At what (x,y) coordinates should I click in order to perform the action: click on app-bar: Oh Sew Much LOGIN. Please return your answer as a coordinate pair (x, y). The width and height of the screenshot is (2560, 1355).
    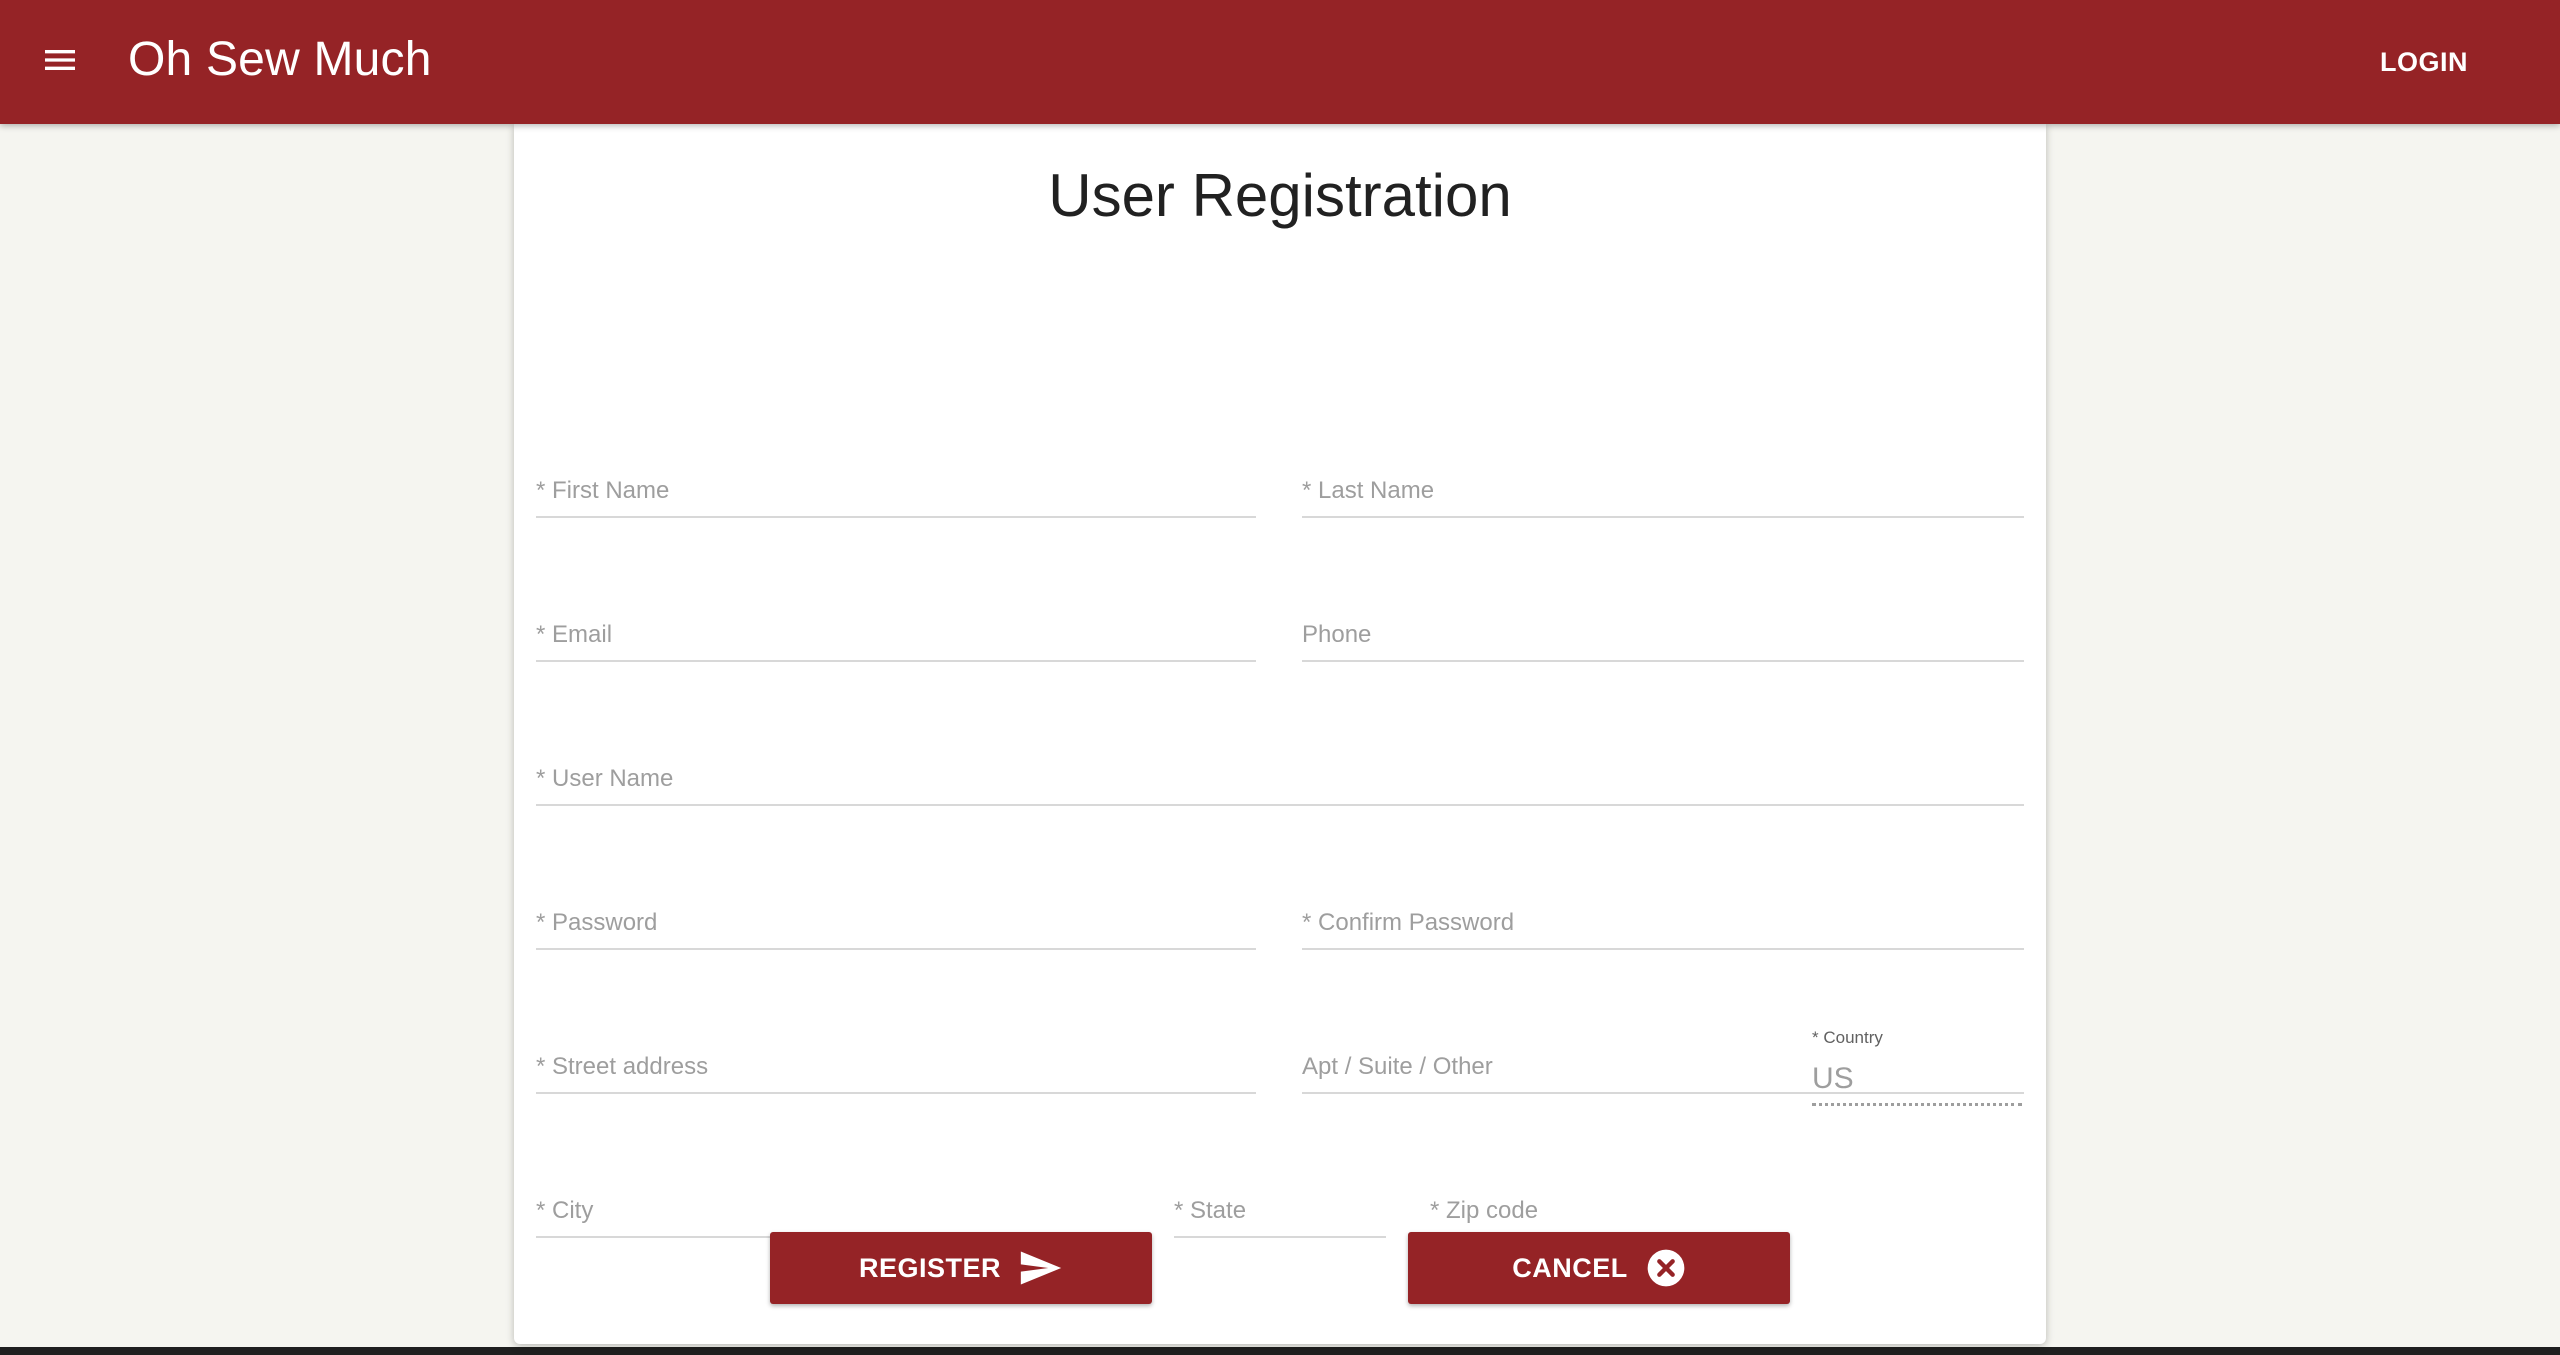
    Looking at the image, I should click on (1280, 62).